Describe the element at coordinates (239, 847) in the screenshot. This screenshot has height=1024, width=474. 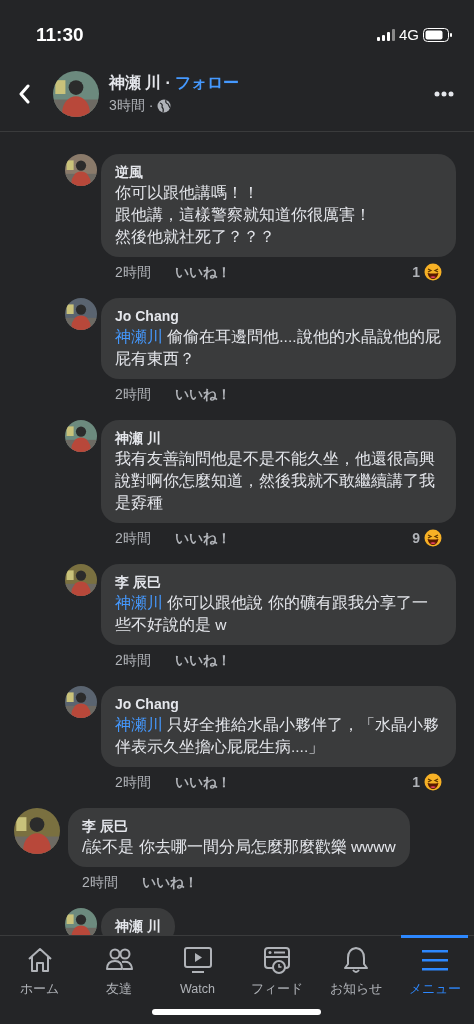
I see `comment-text: /誒不是 你去哪一間分局怎麼那麼歡樂 wwww` at that location.